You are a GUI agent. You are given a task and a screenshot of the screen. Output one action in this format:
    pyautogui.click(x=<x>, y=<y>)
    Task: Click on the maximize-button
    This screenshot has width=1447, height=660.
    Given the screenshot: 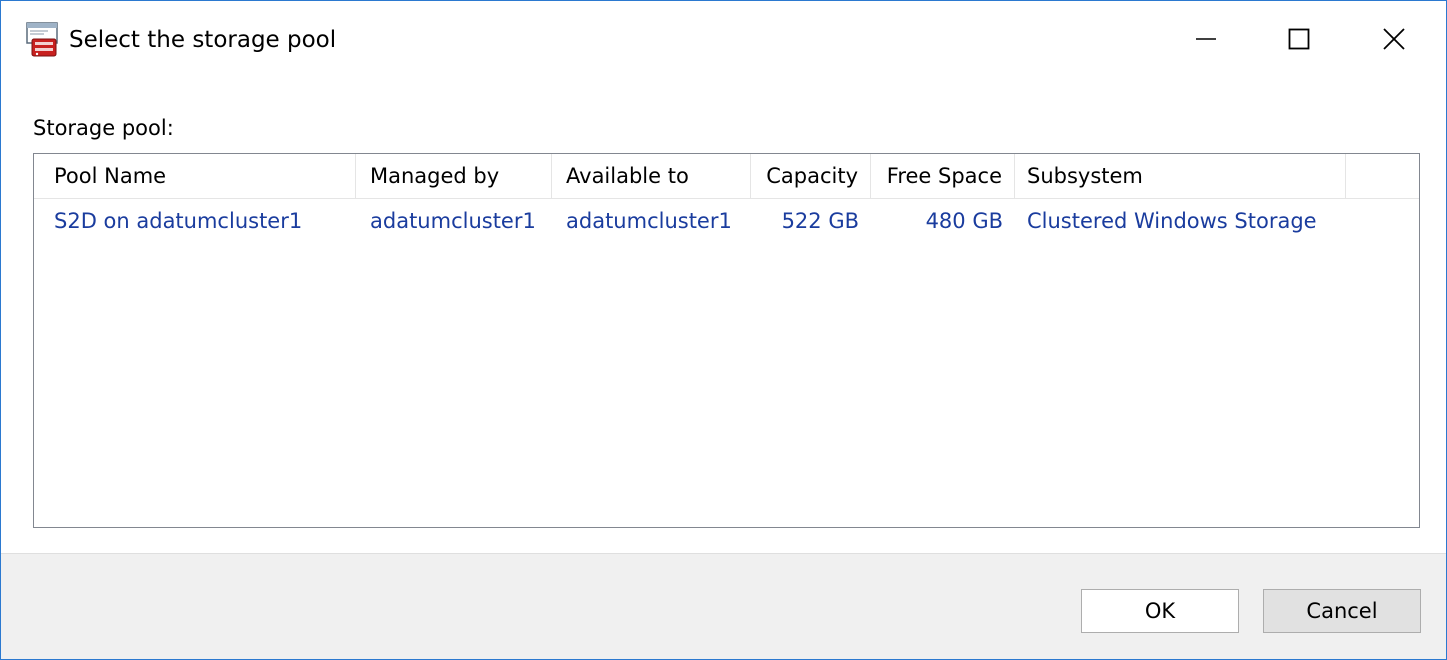 What is the action you would take?
    pyautogui.click(x=1299, y=41)
    